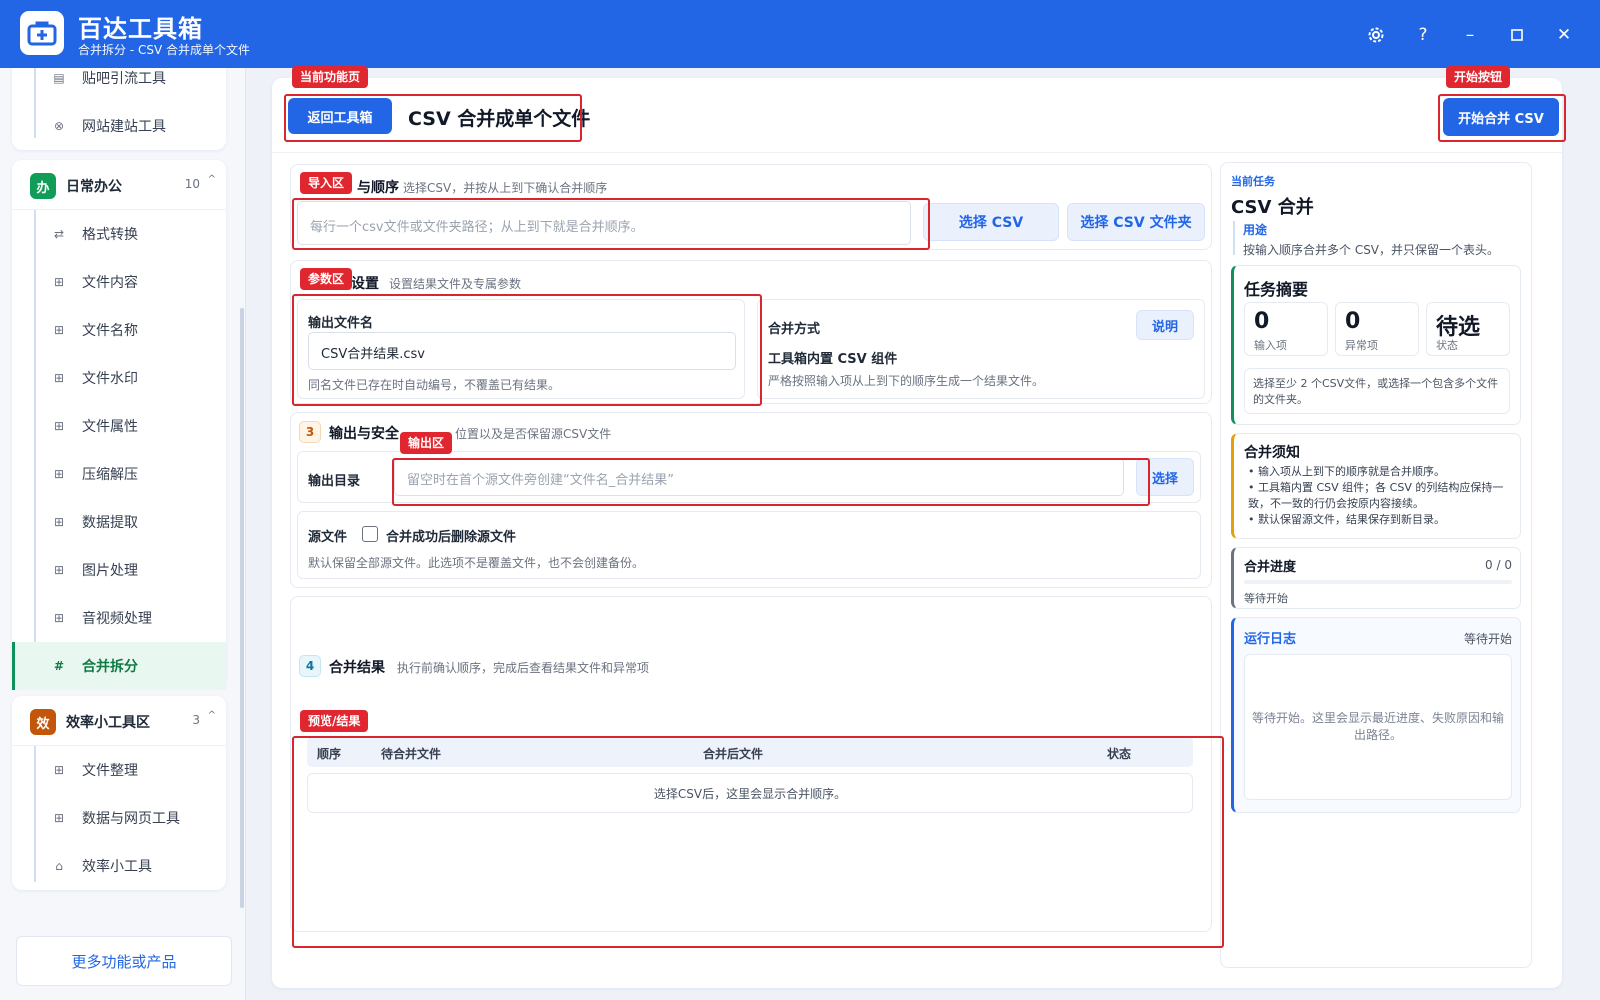  What do you see at coordinates (1286, 329) in the screenshot?
I see `stat-input-count: 0 输入项` at bounding box center [1286, 329].